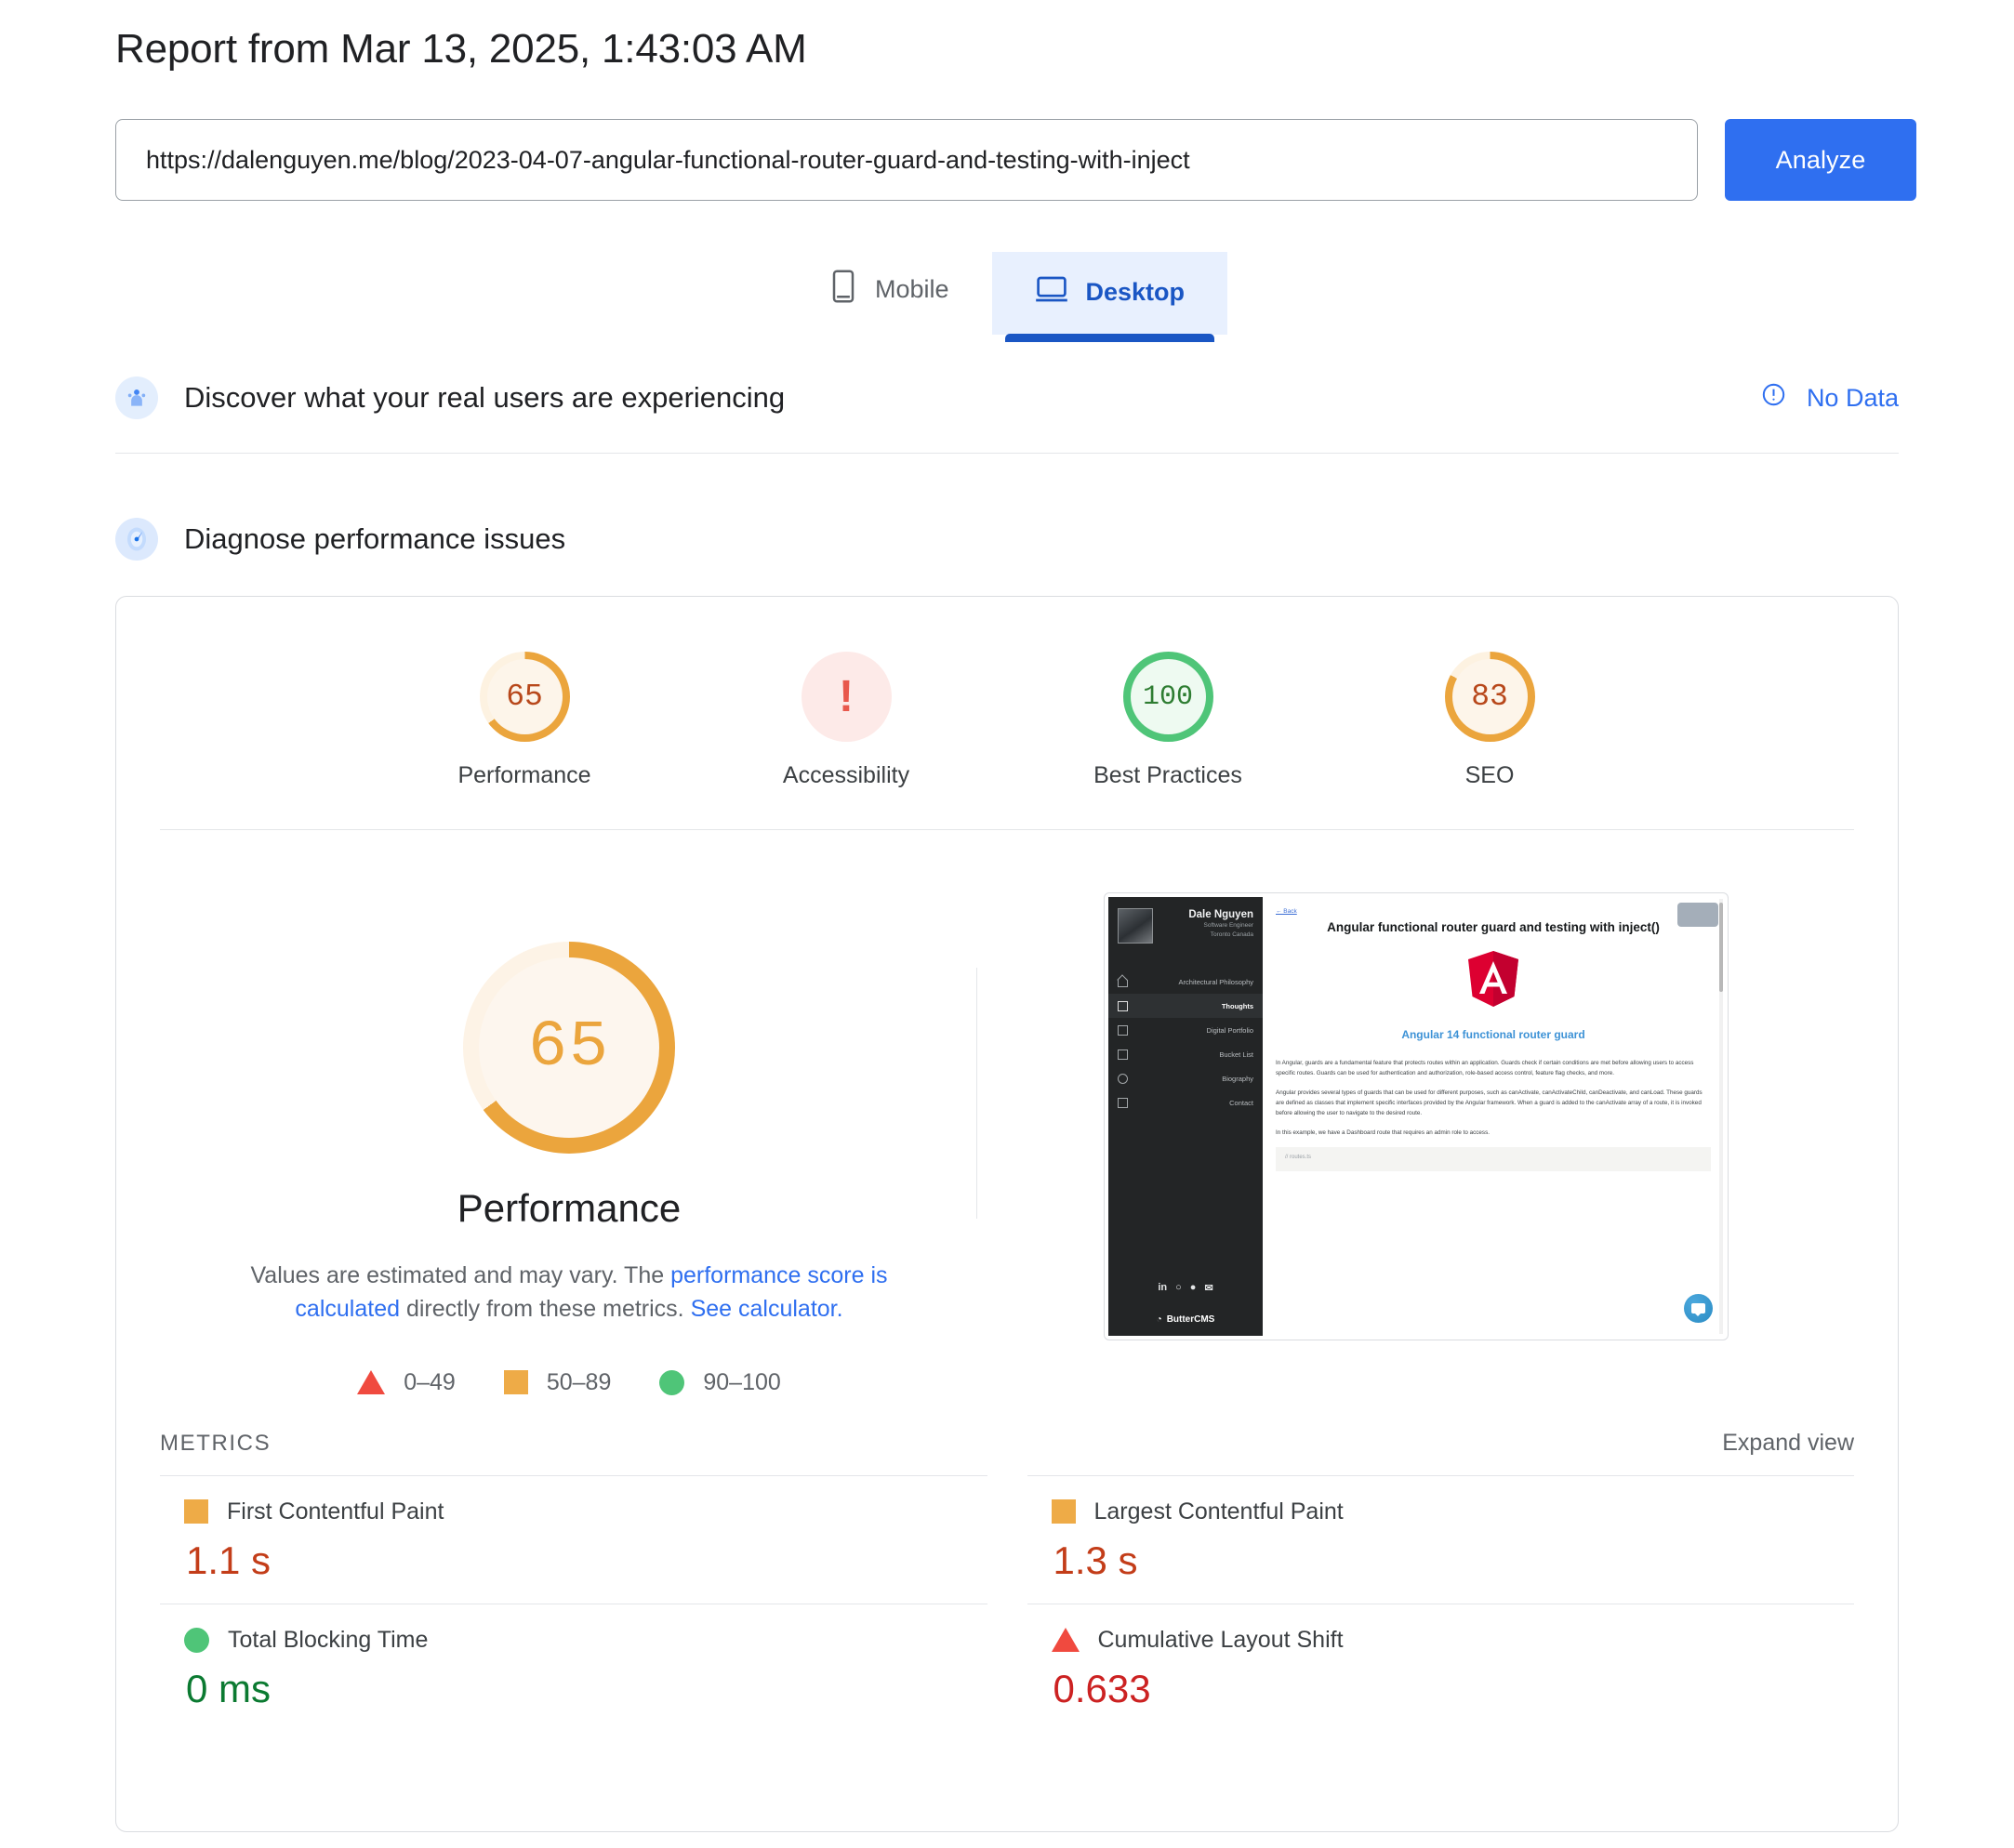 This screenshot has height=1848, width=2014. Describe the element at coordinates (1185, 1030) in the screenshot. I see `thumbnail-nav-item-digital-portfolio: Digital Portfolio` at that location.